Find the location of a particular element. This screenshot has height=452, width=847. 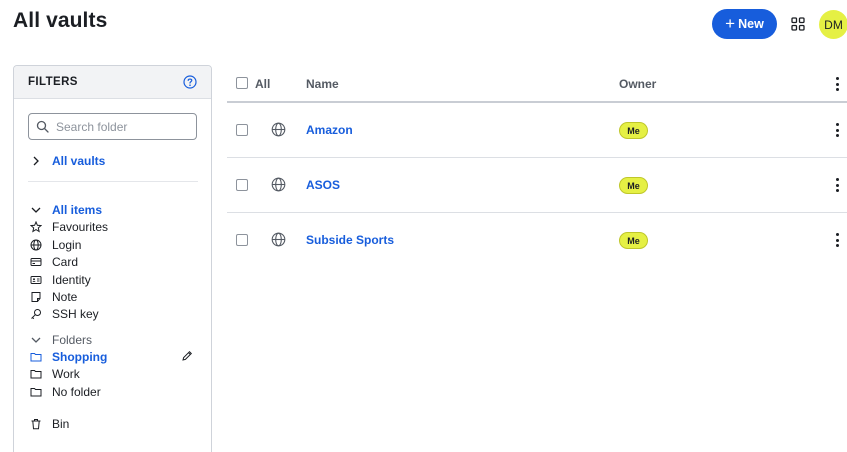

pencil-icon is located at coordinates (187, 356).